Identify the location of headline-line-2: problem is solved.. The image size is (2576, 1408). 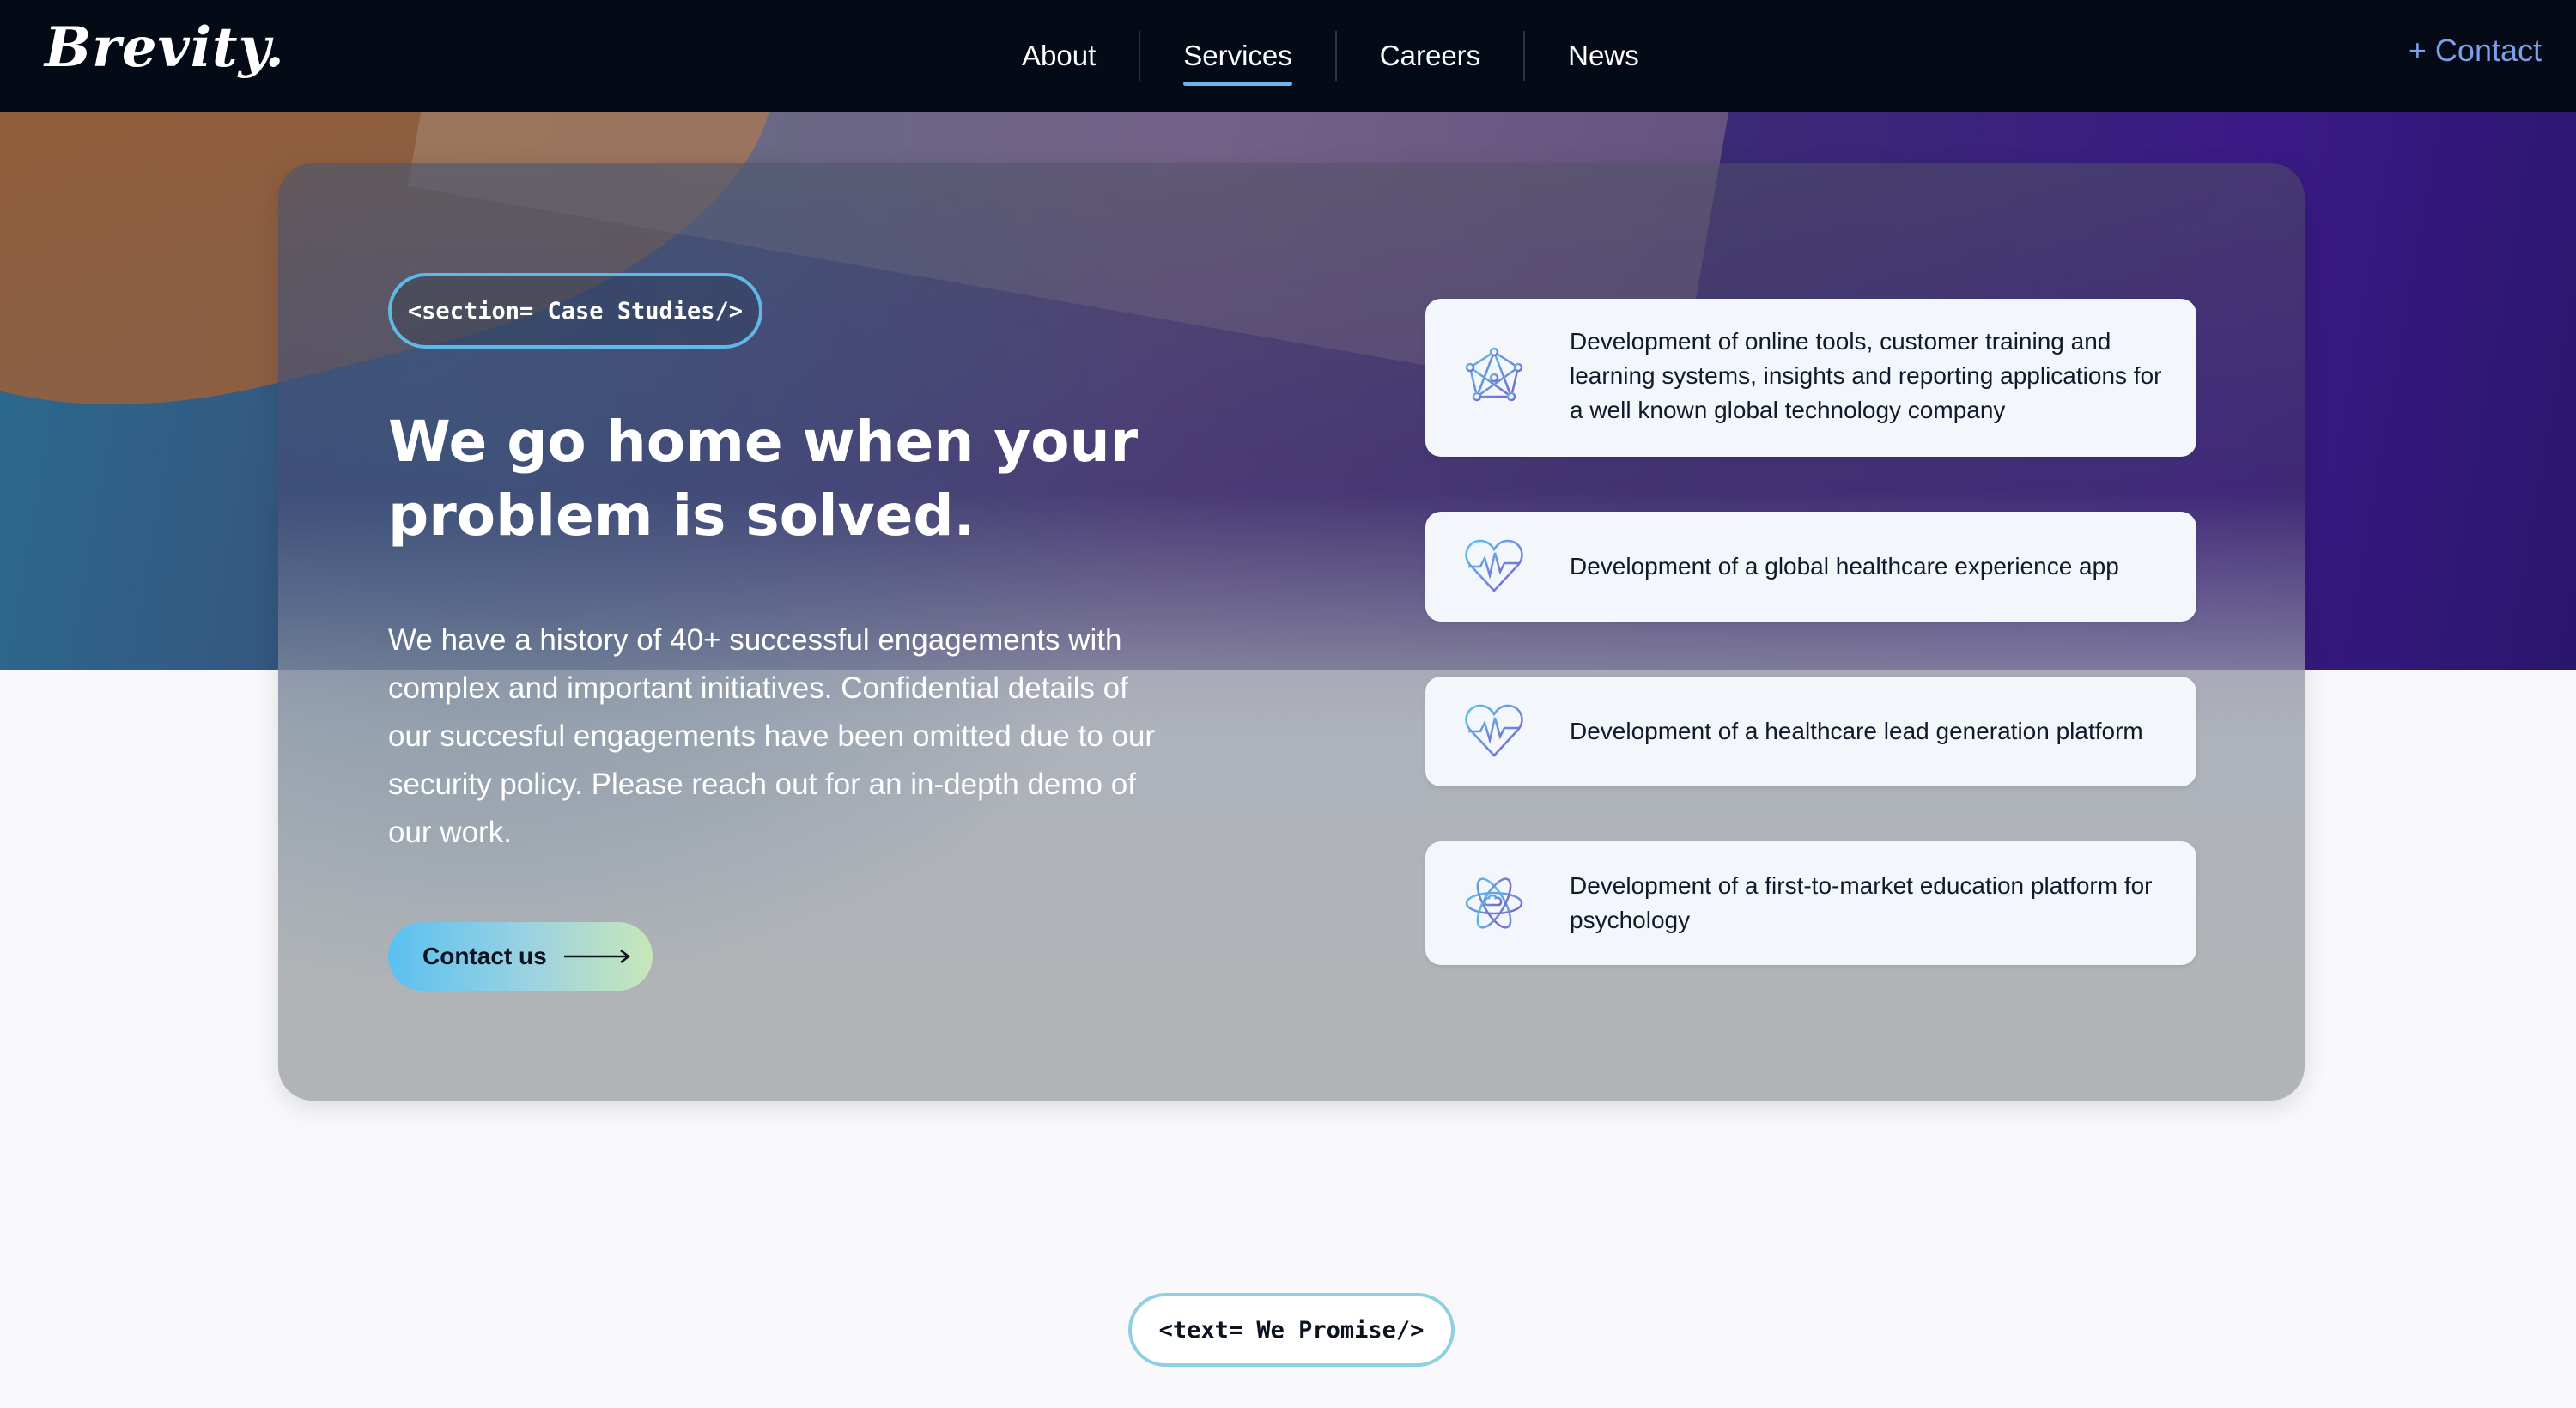
(682, 515).